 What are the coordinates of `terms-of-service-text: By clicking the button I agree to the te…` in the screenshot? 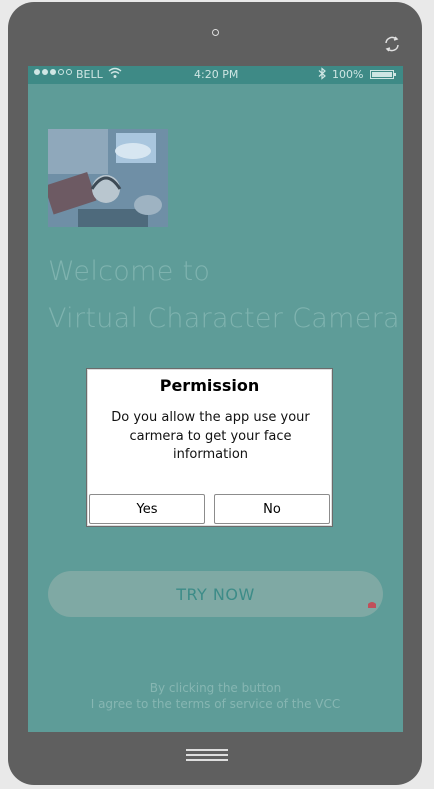 It's located at (215, 696).